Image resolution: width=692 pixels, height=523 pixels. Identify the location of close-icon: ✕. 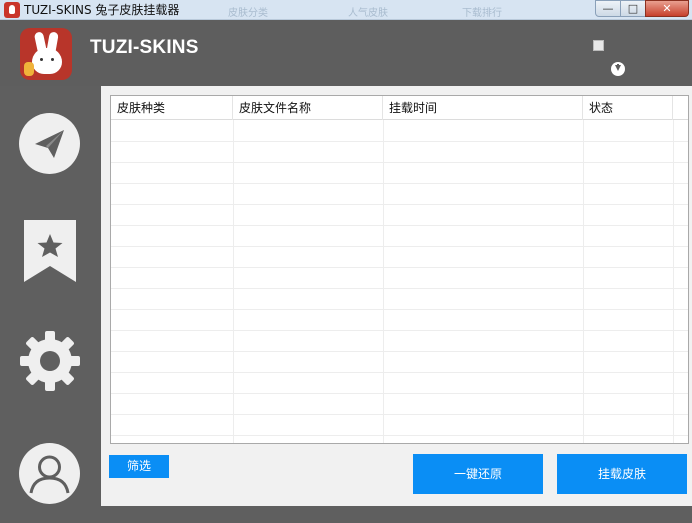
(667, 8).